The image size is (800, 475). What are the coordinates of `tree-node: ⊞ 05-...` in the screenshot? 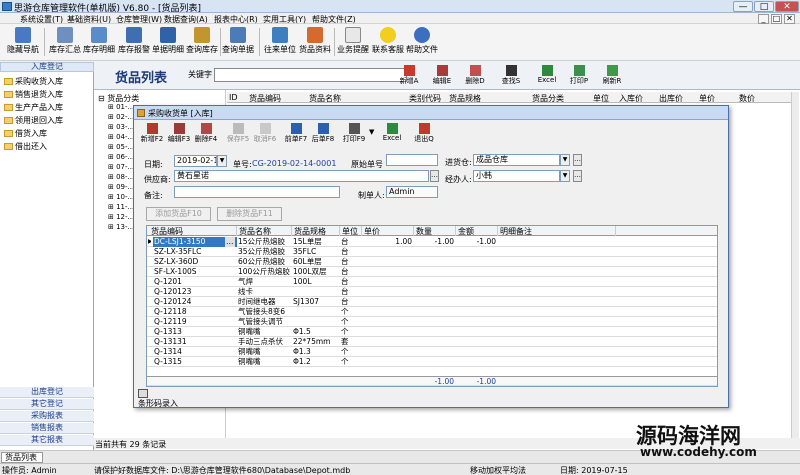 It's located at (121, 147).